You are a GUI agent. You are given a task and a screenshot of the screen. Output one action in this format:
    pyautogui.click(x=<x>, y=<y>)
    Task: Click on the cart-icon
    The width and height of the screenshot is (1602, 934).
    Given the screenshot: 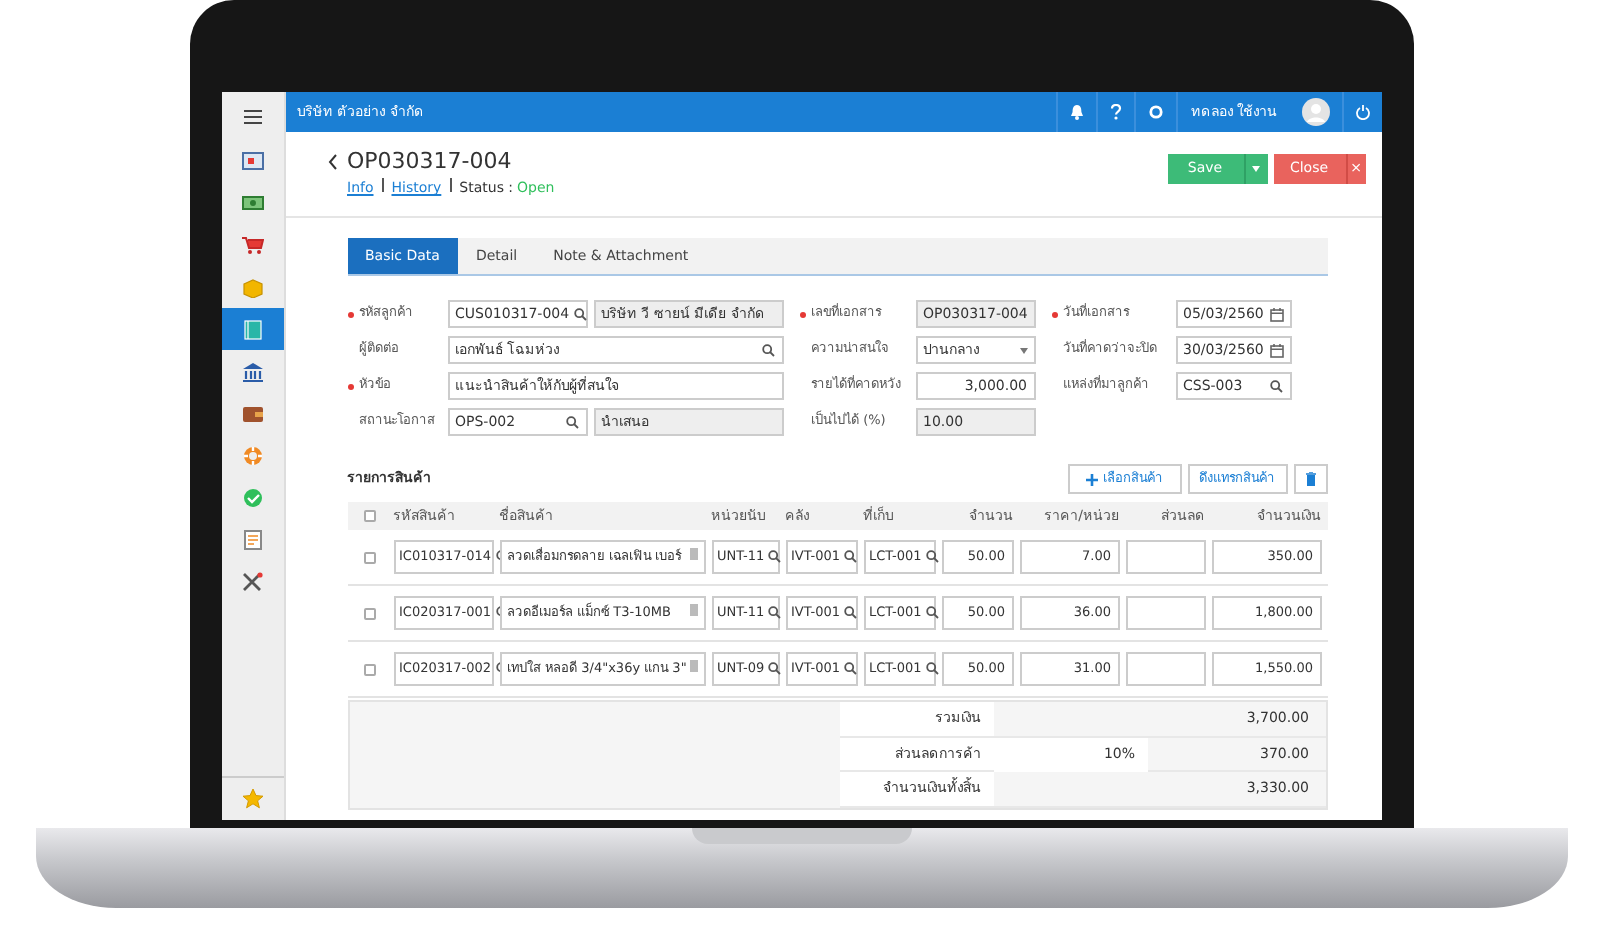 What is the action you would take?
    pyautogui.click(x=252, y=245)
    